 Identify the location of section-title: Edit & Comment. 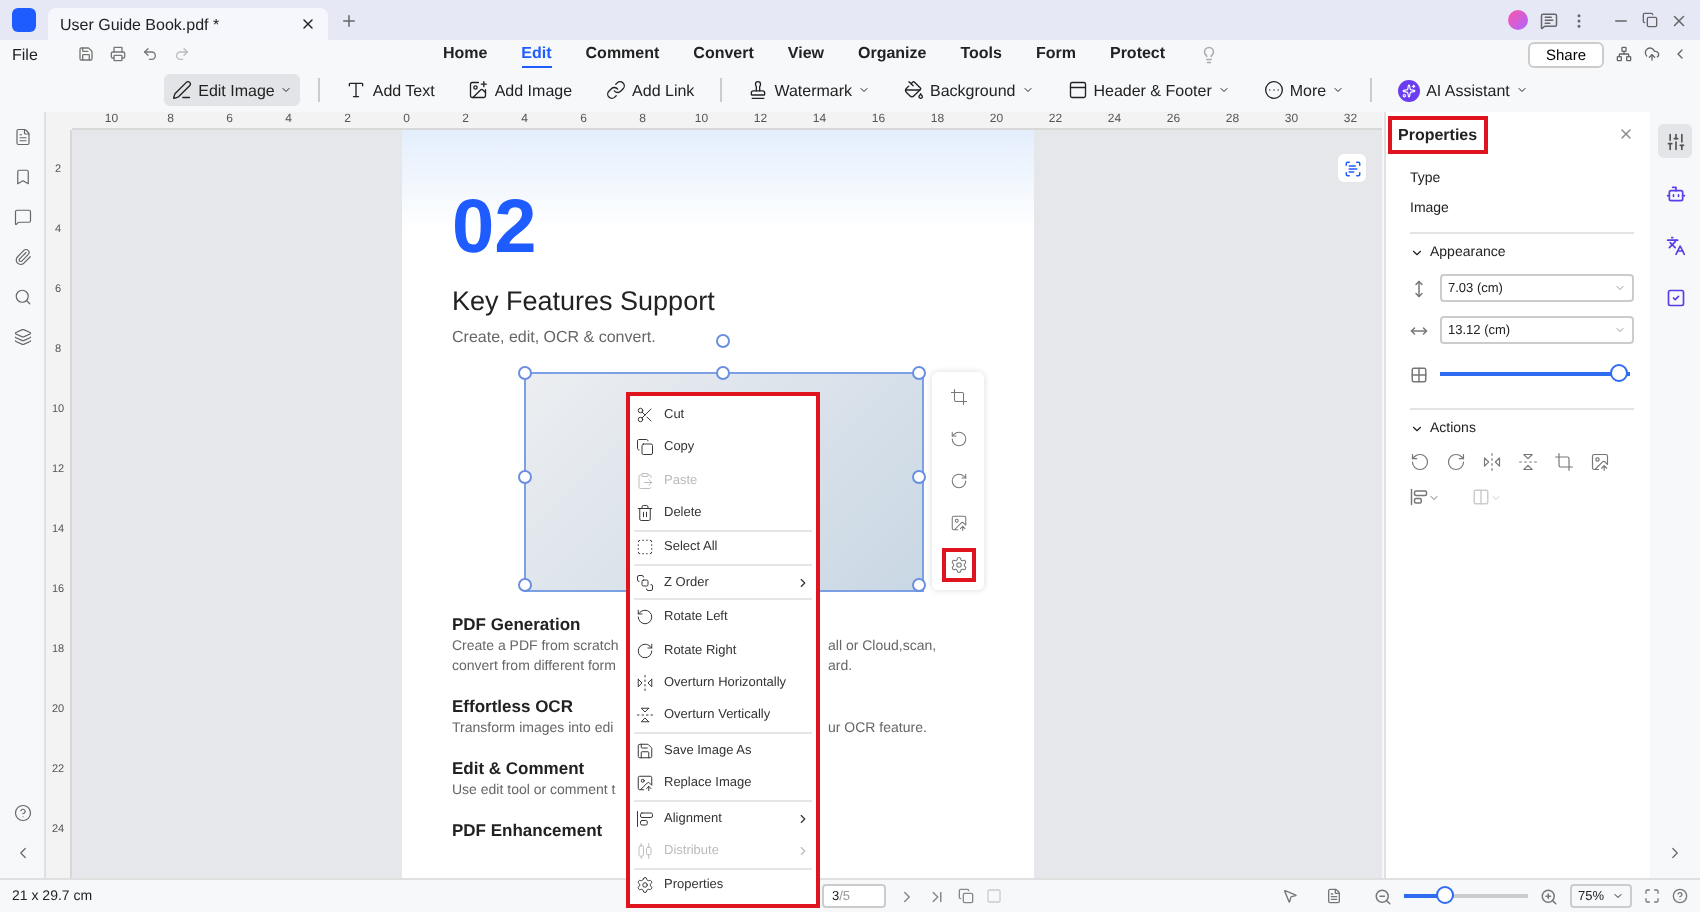
(518, 768).